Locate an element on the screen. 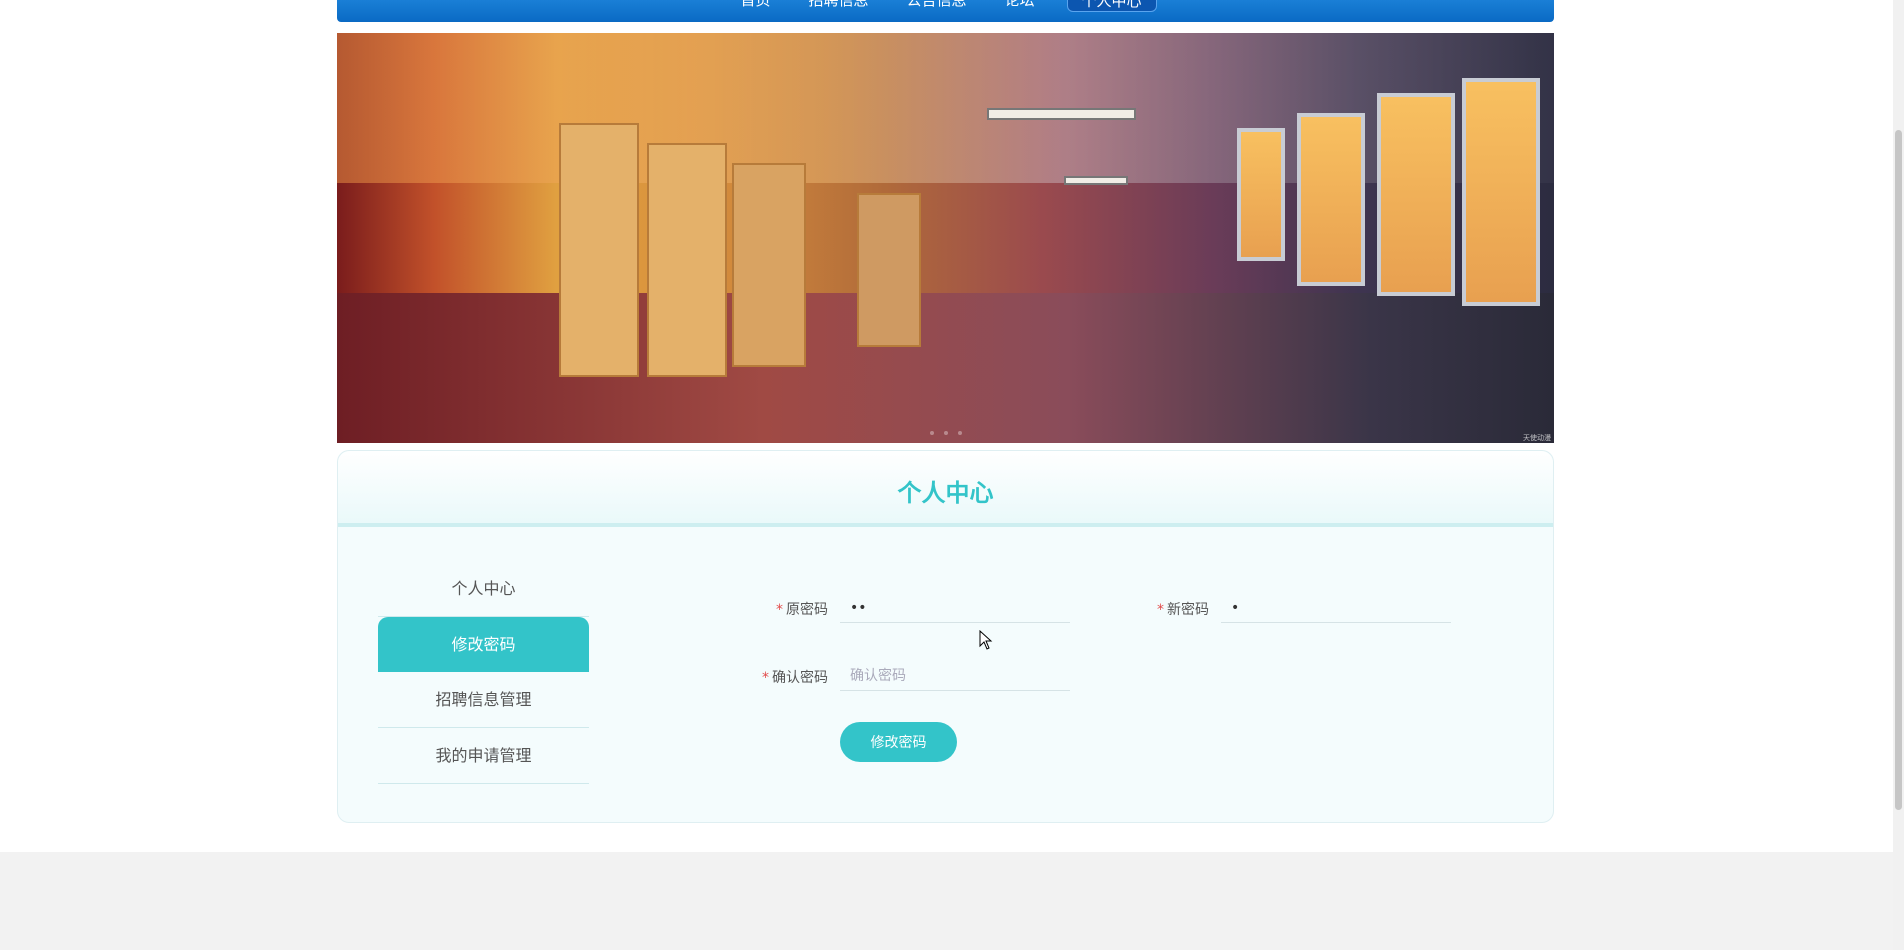 The height and width of the screenshot is (950, 1904). mouse-cursor-icon is located at coordinates (986, 640).